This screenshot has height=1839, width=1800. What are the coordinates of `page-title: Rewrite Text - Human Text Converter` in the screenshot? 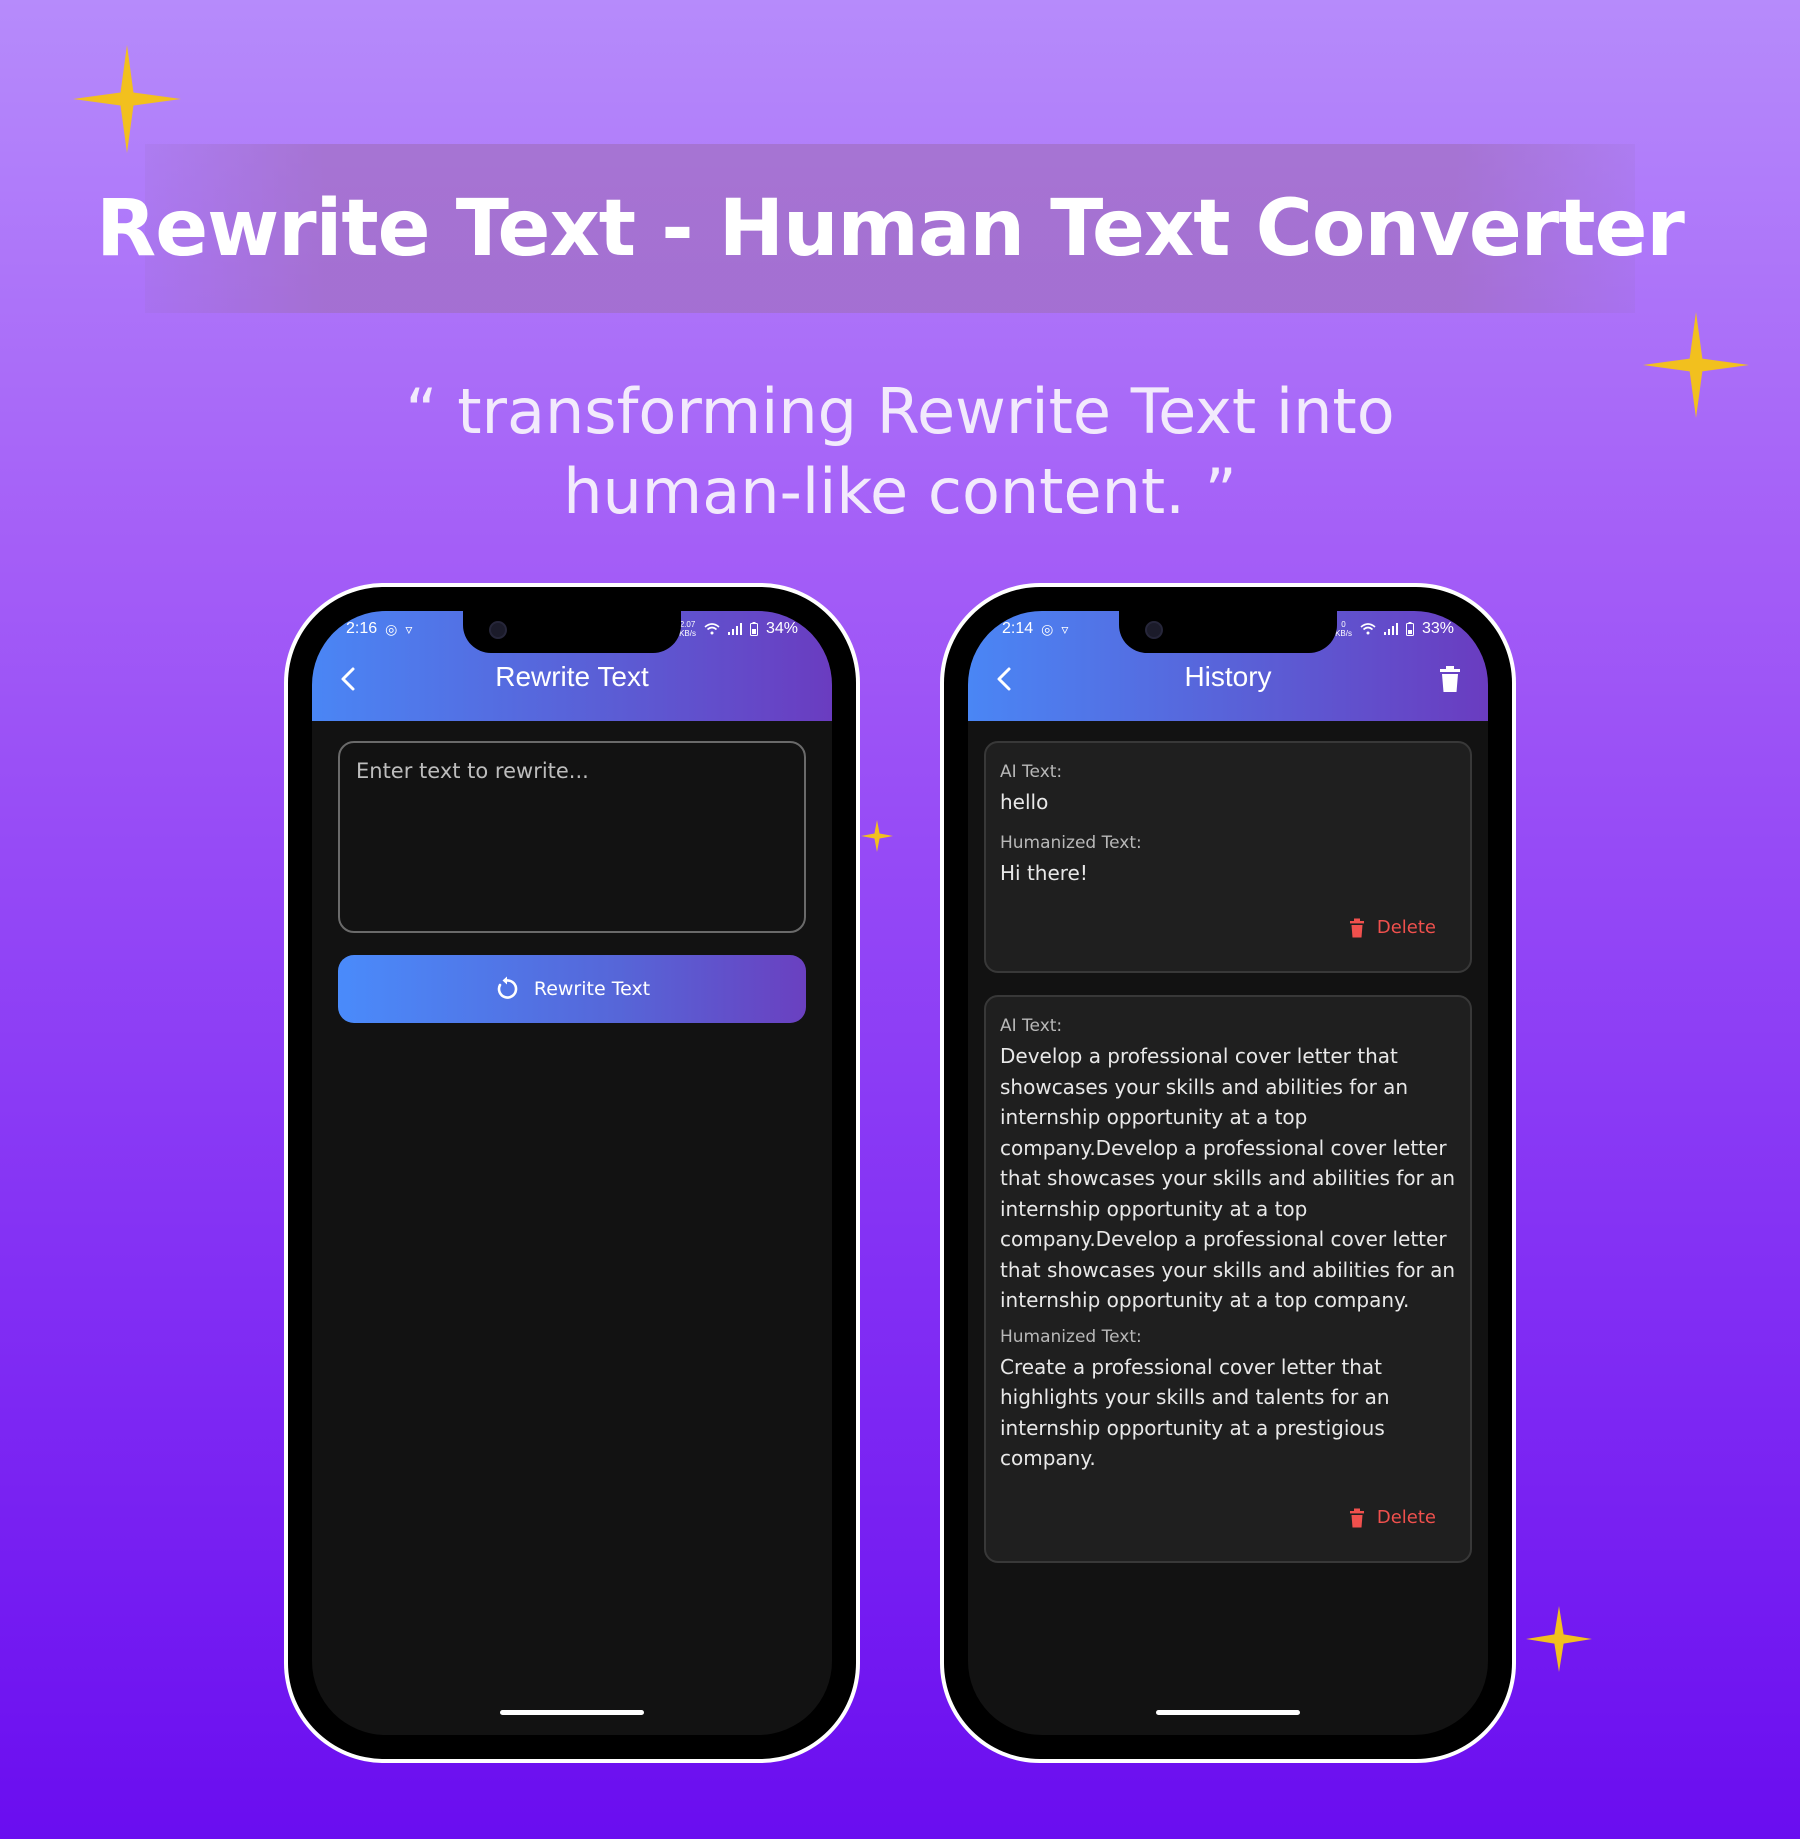 It's located at (890, 228).